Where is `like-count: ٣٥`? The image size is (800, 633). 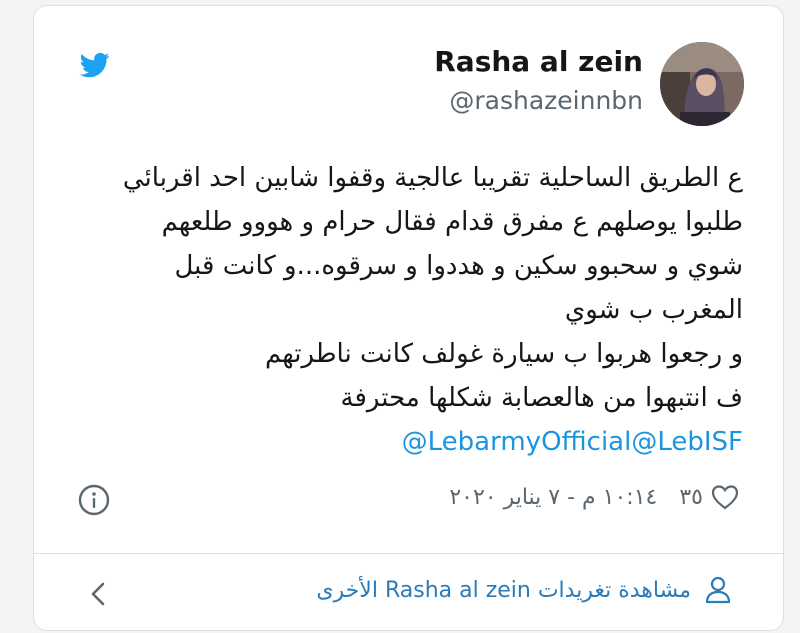
like-count: ٣٥ is located at coordinates (691, 497).